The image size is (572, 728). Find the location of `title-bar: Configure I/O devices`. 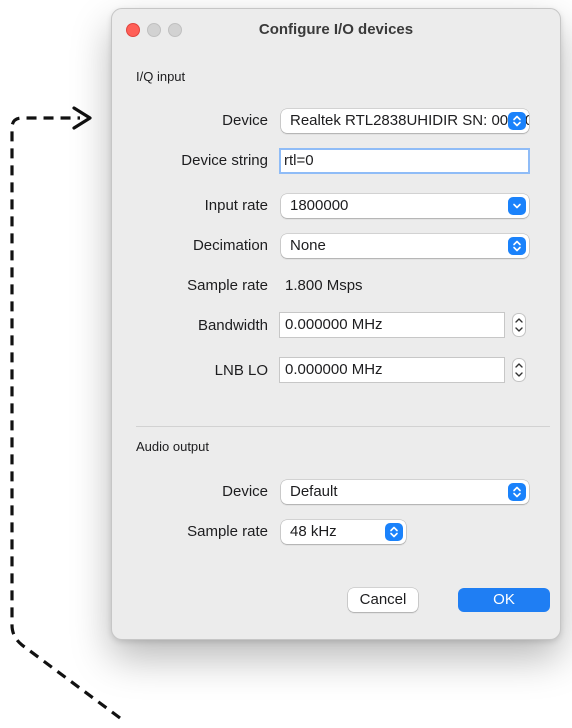

title-bar: Configure I/O devices is located at coordinates (336, 29).